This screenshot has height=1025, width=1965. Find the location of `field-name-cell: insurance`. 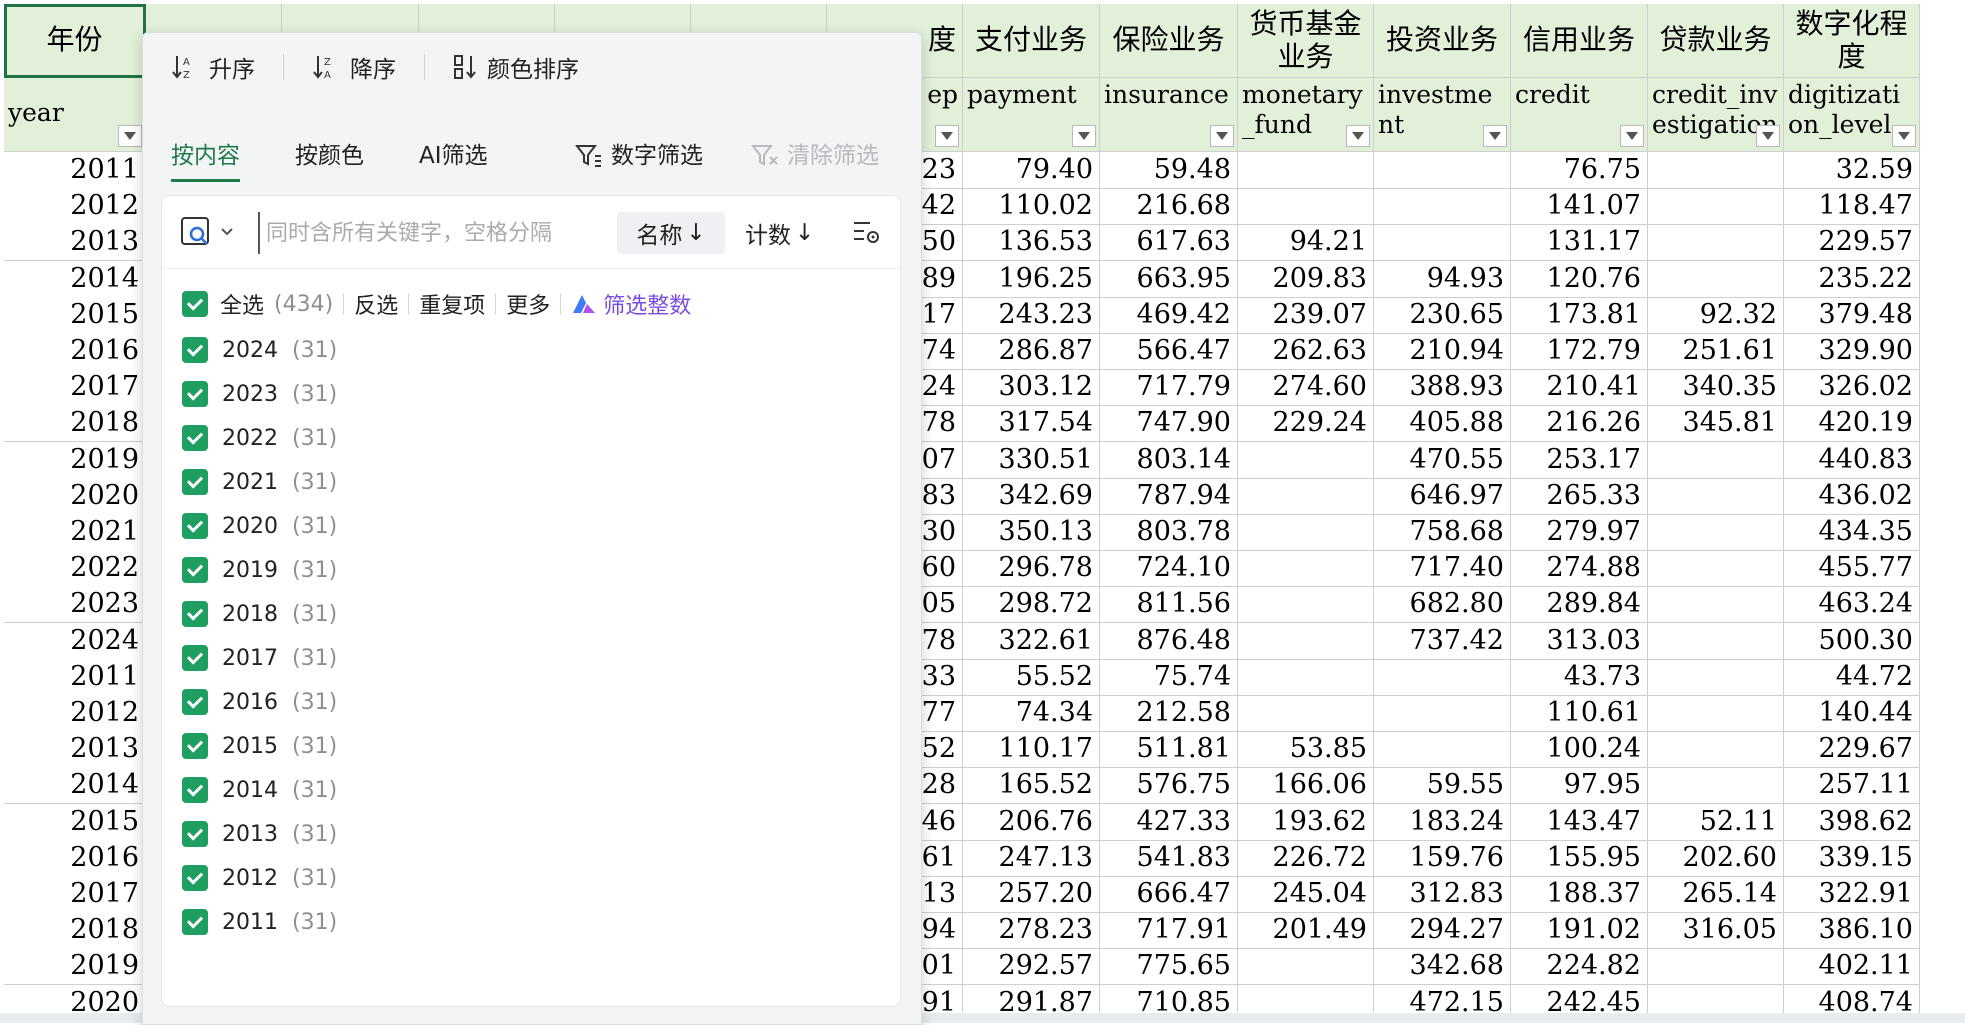

field-name-cell: insurance is located at coordinates (1169, 115).